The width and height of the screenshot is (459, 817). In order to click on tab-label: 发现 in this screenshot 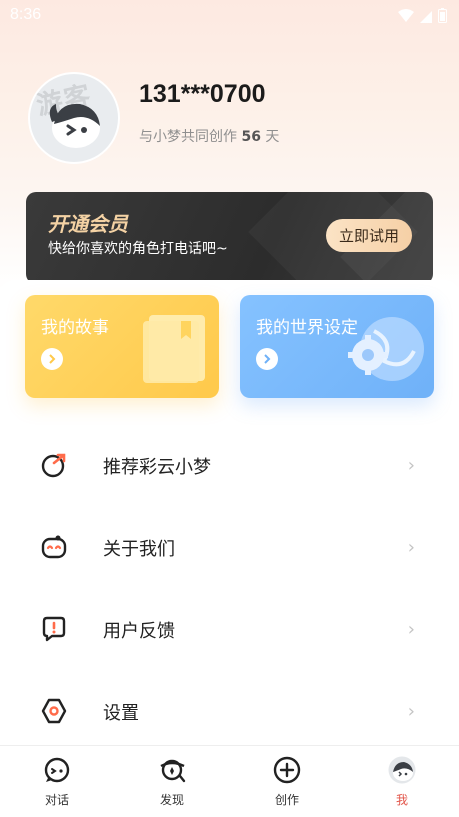, I will do `click(171, 800)`.